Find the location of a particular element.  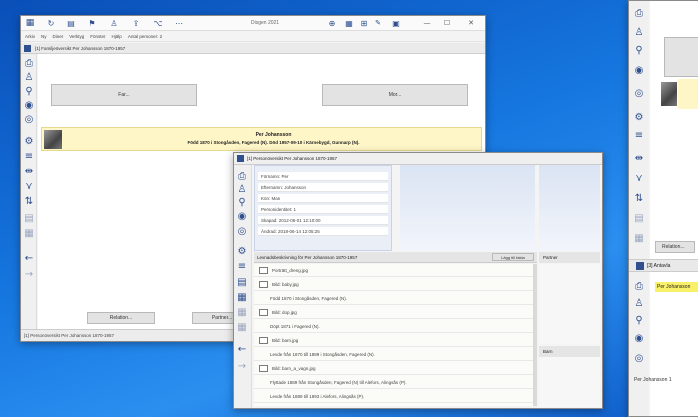

upload-icon: ⇪ is located at coordinates (136, 23).